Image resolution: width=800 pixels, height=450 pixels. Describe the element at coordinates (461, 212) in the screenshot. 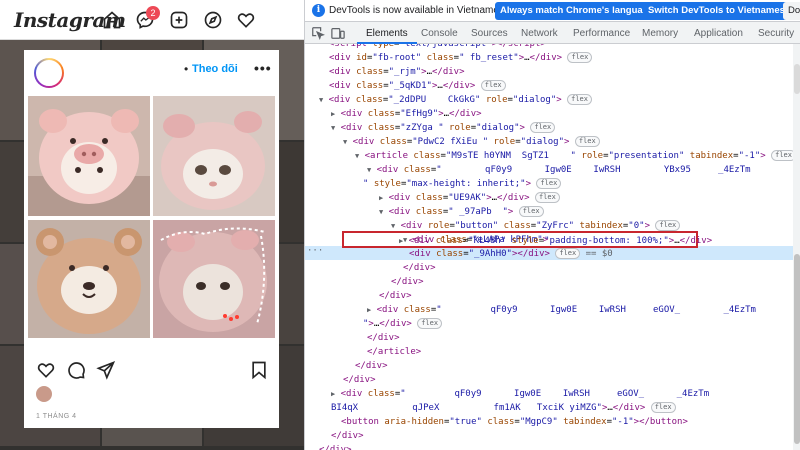

I see `dom-line: ▼ <div class=" _97aPb "> flex` at that location.